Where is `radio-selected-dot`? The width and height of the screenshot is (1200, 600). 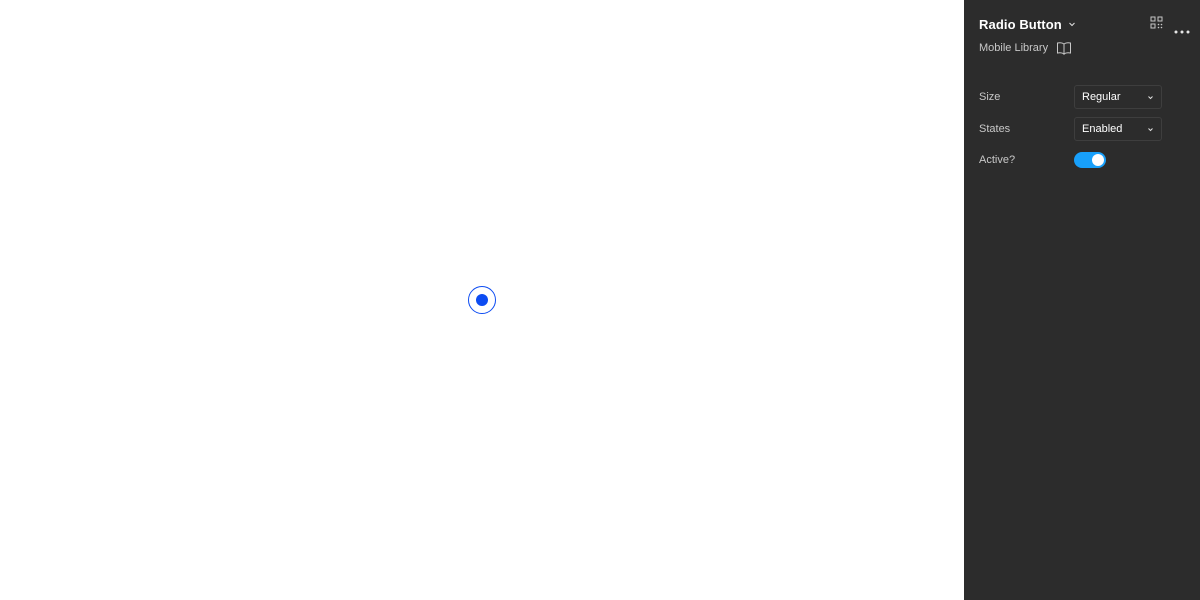
radio-selected-dot is located at coordinates (482, 300).